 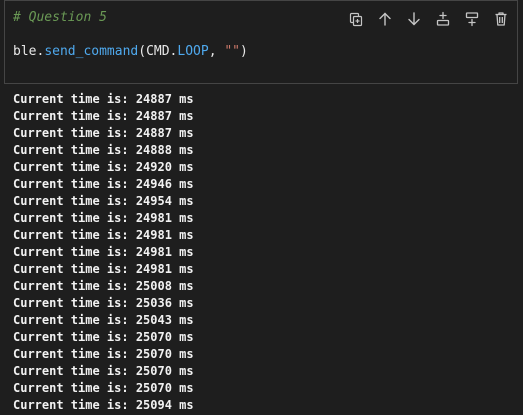 What do you see at coordinates (103, 303) in the screenshot?
I see `output-line: Current time is: 25036 ms` at bounding box center [103, 303].